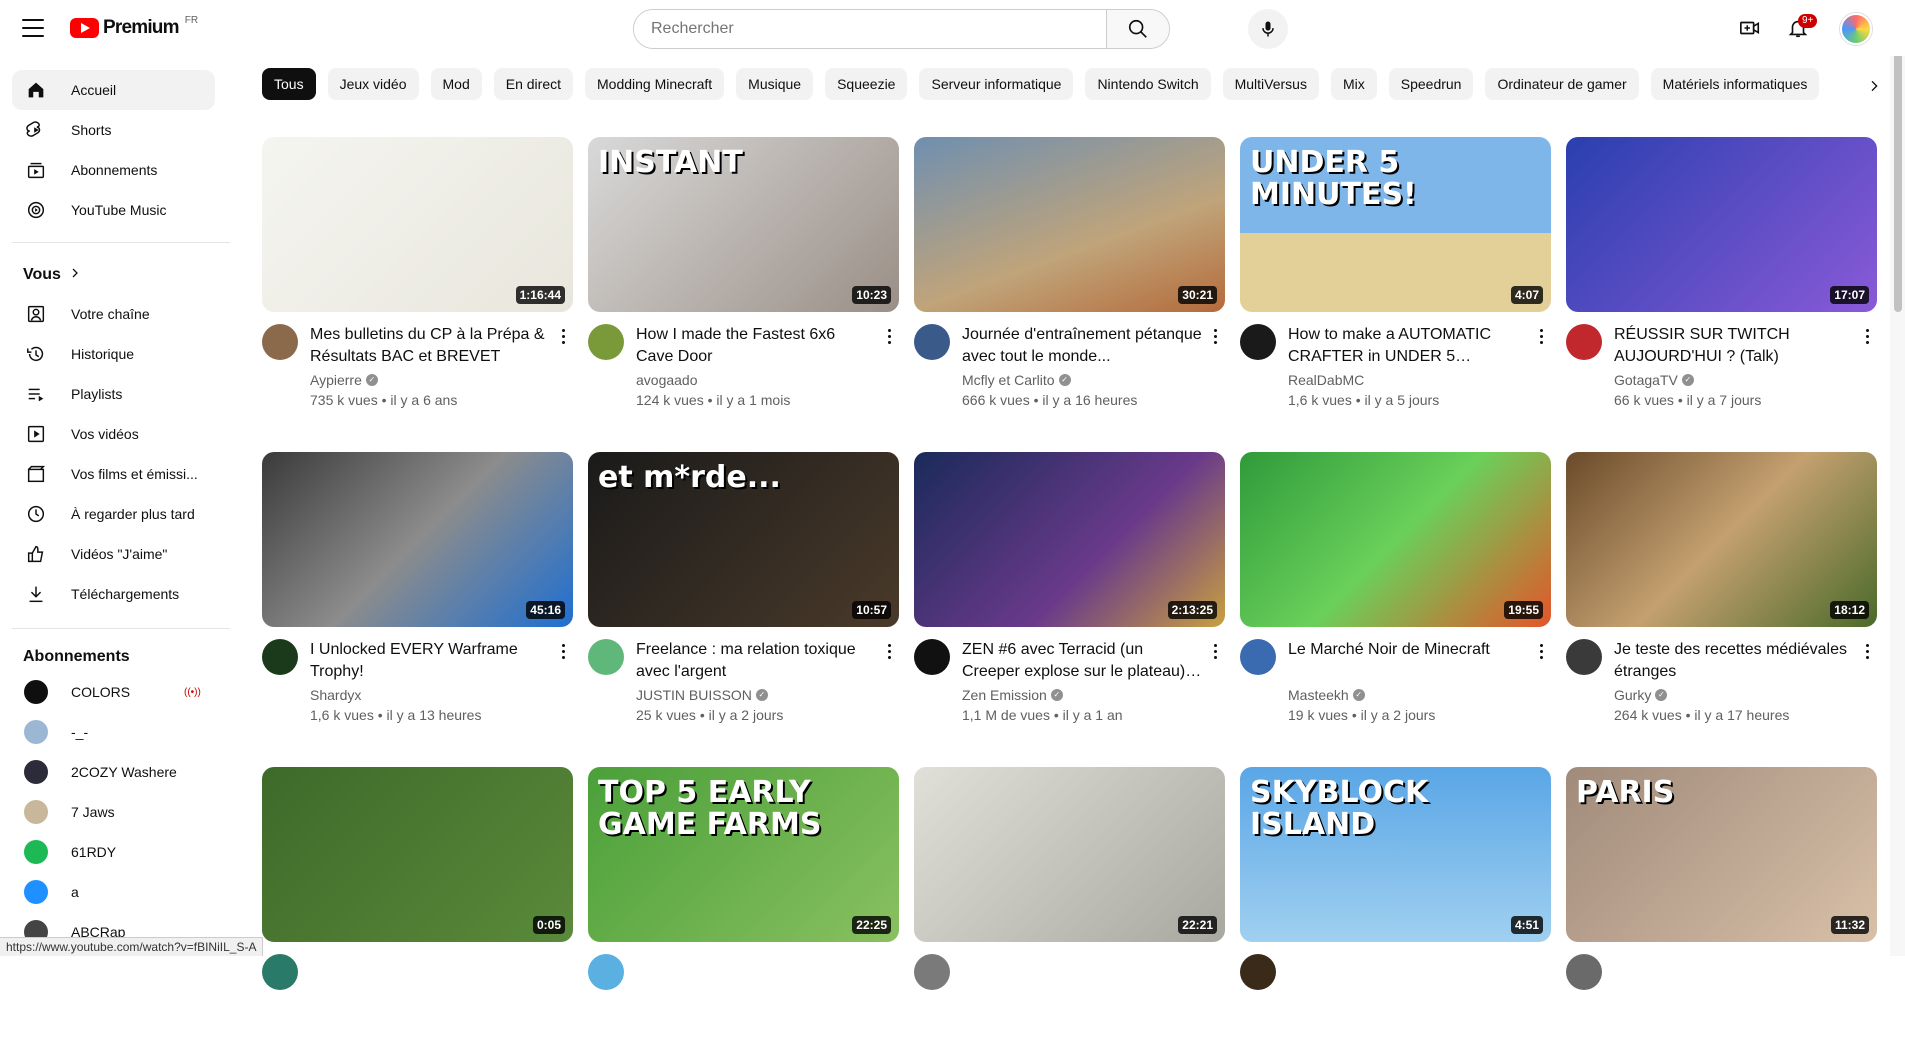 Image resolution: width=1905 pixels, height=1044 pixels. I want to click on voice-search-button, so click(1268, 29).